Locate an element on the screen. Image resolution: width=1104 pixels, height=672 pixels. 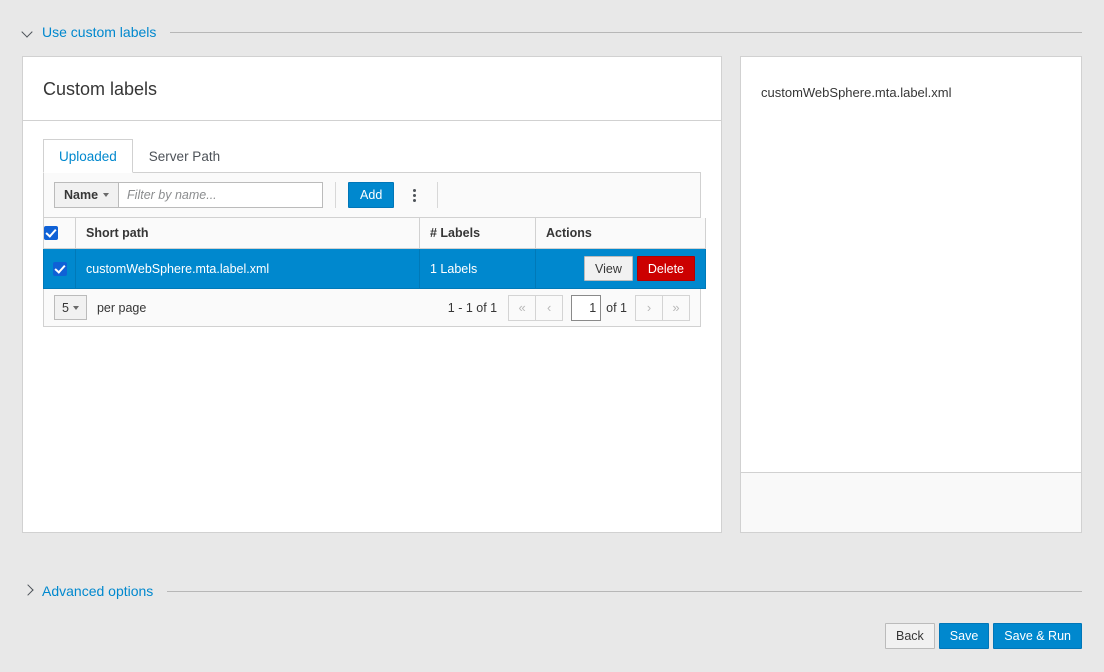
preview-footer is located at coordinates (911, 502).